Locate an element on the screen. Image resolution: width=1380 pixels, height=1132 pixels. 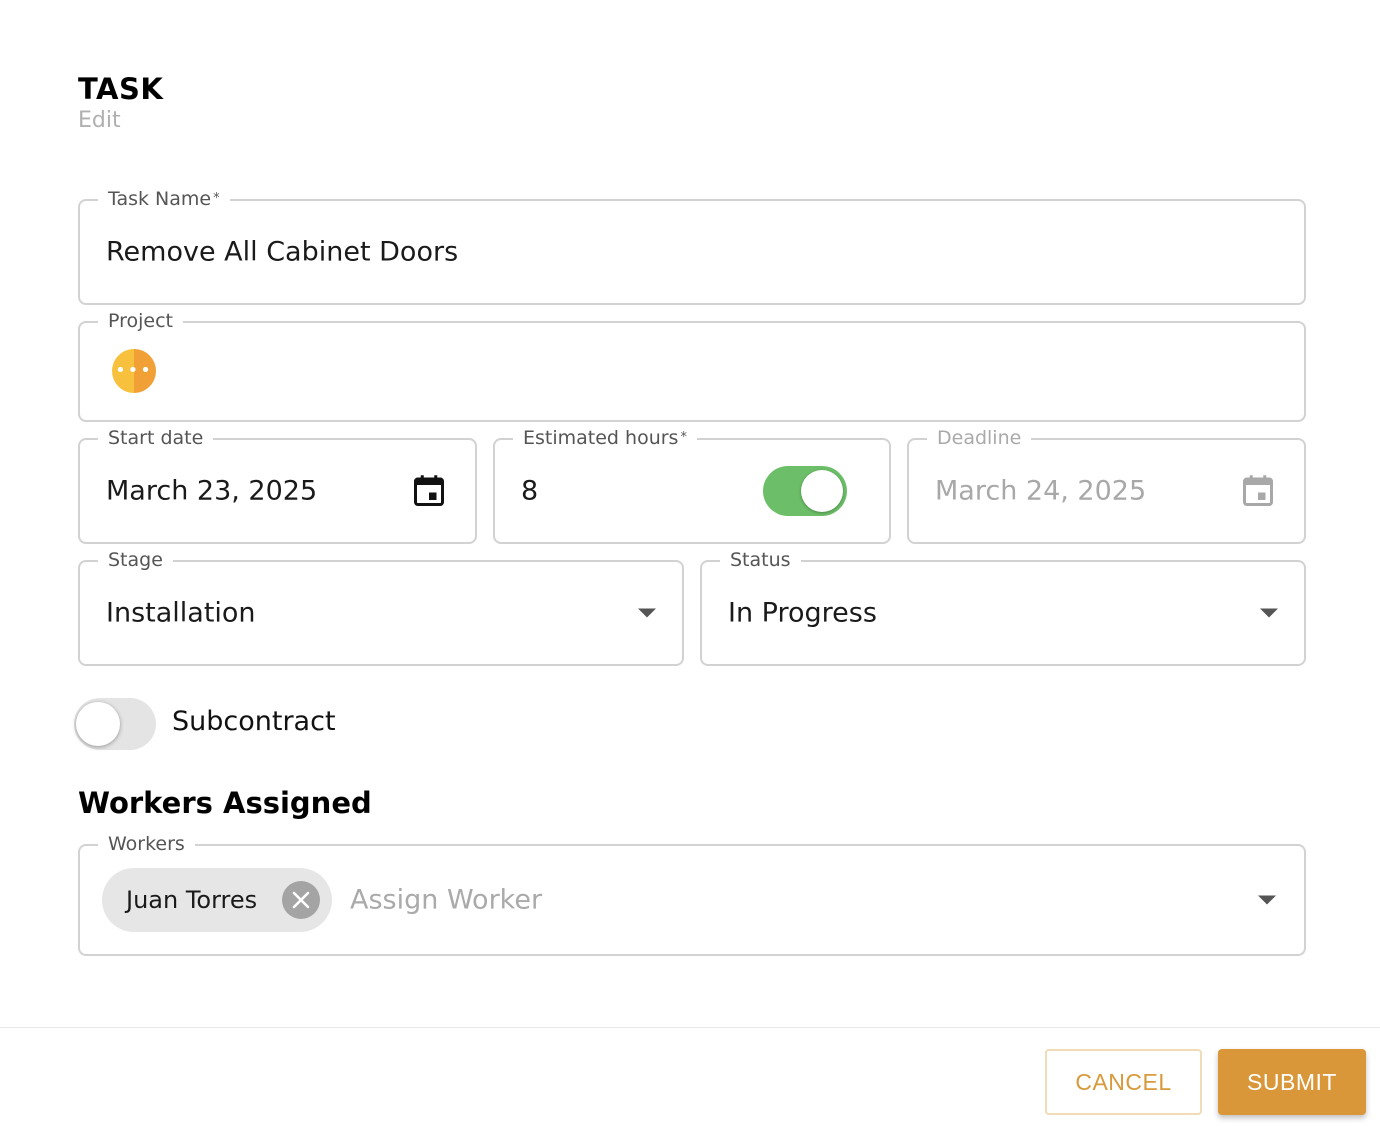
worker-chip: Juan Torres is located at coordinates (217, 900).